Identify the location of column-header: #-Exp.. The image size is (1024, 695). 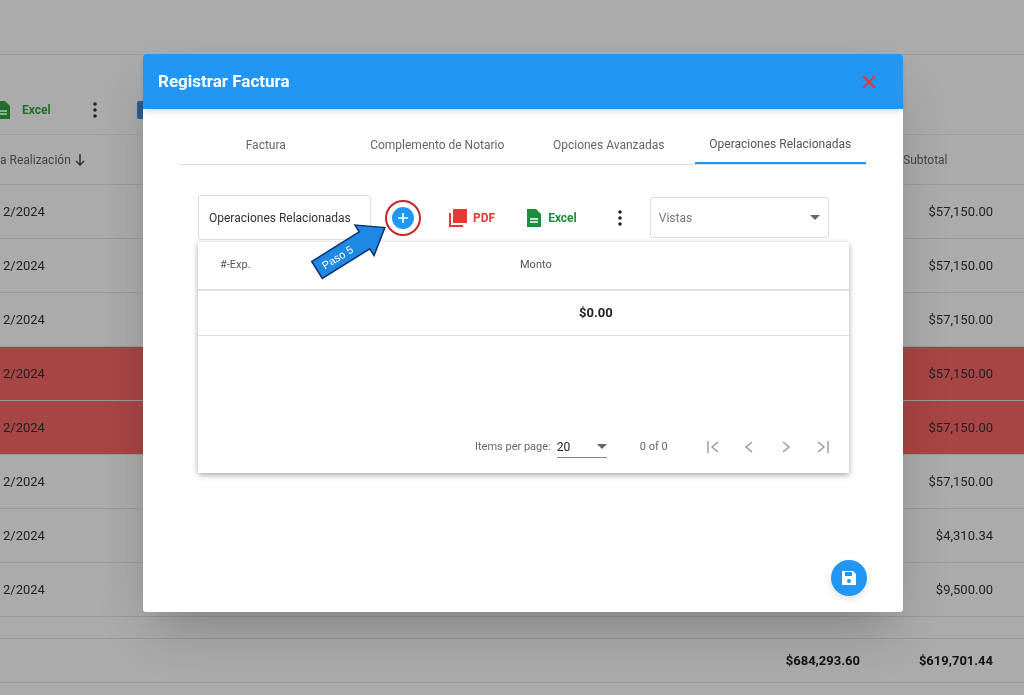
(235, 265).